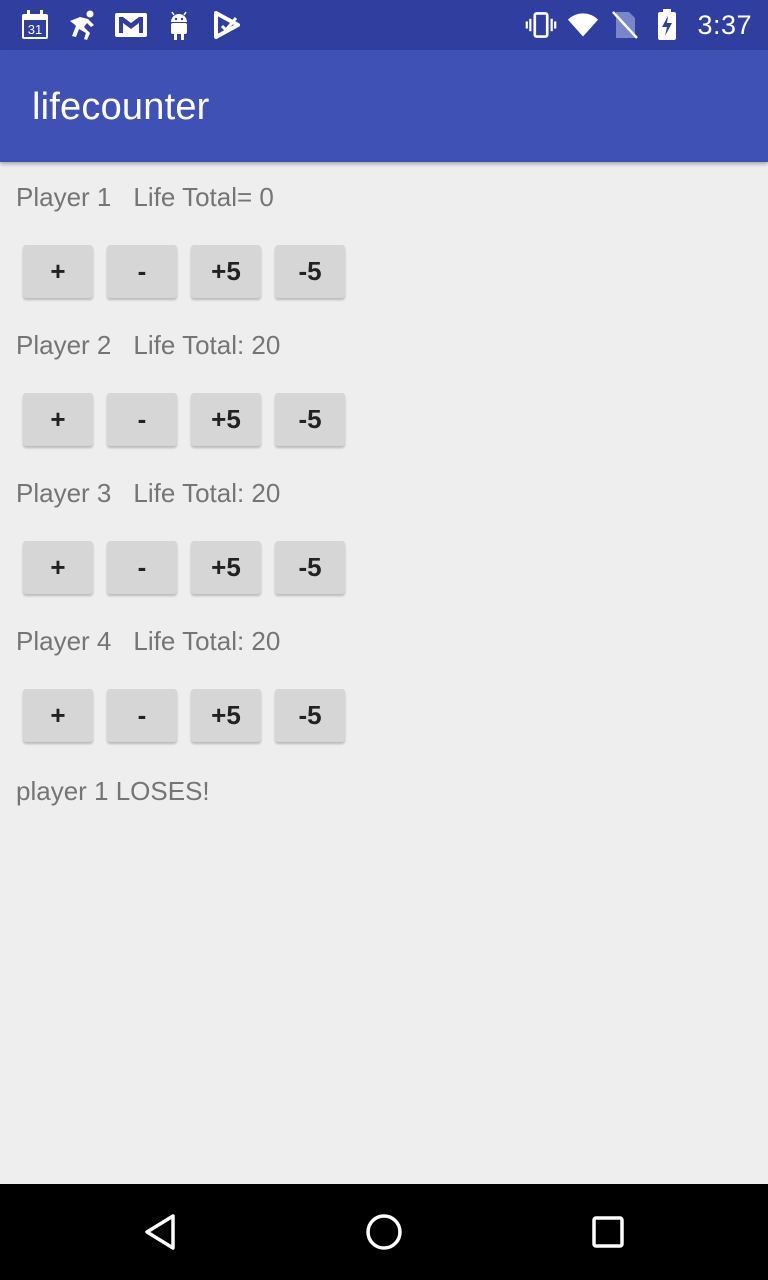  I want to click on player-4-plus-button: +, so click(58, 715).